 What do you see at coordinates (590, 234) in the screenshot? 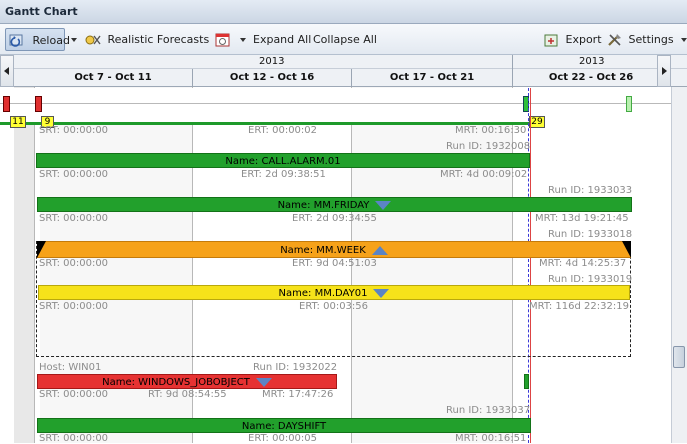
I see `run-id-label: Run ID: 1933018` at bounding box center [590, 234].